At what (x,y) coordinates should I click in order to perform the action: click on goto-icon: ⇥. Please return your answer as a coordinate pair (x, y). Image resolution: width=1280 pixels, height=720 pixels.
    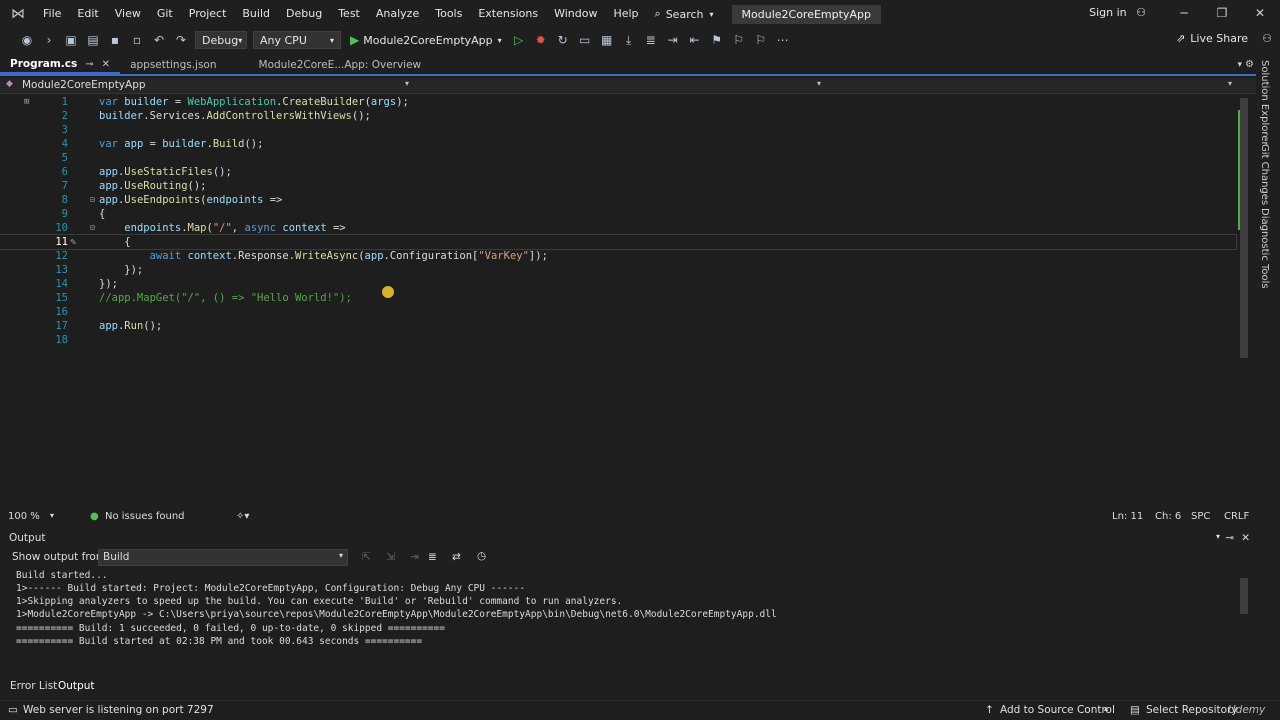
    Looking at the image, I should click on (414, 557).